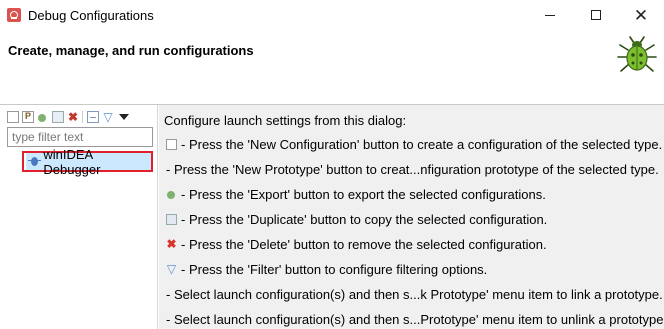 The image size is (664, 329). I want to click on tree-item-label: winIDEA Debugger, so click(72, 161).